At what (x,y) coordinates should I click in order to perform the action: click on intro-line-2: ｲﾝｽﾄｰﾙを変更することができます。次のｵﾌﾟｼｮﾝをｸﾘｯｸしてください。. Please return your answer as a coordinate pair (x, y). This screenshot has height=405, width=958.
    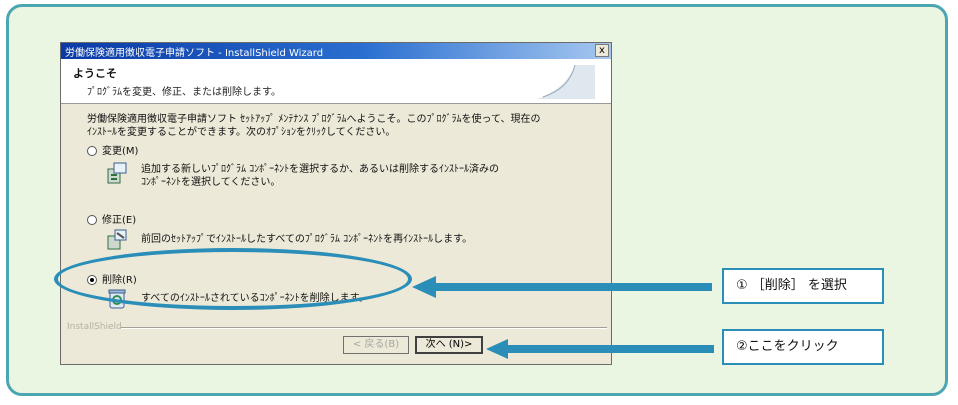
    Looking at the image, I should click on (241, 132).